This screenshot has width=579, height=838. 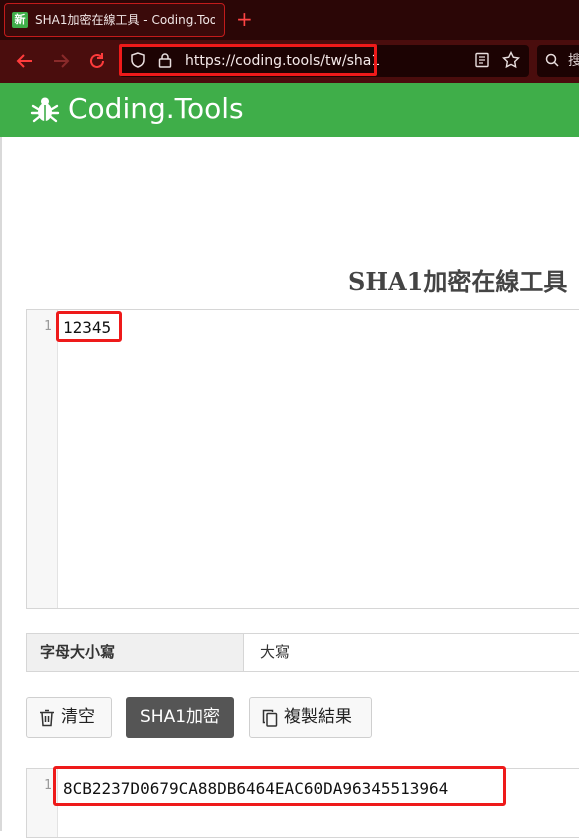 What do you see at coordinates (573, 61) in the screenshot?
I see `search-placeholder: 搜` at bounding box center [573, 61].